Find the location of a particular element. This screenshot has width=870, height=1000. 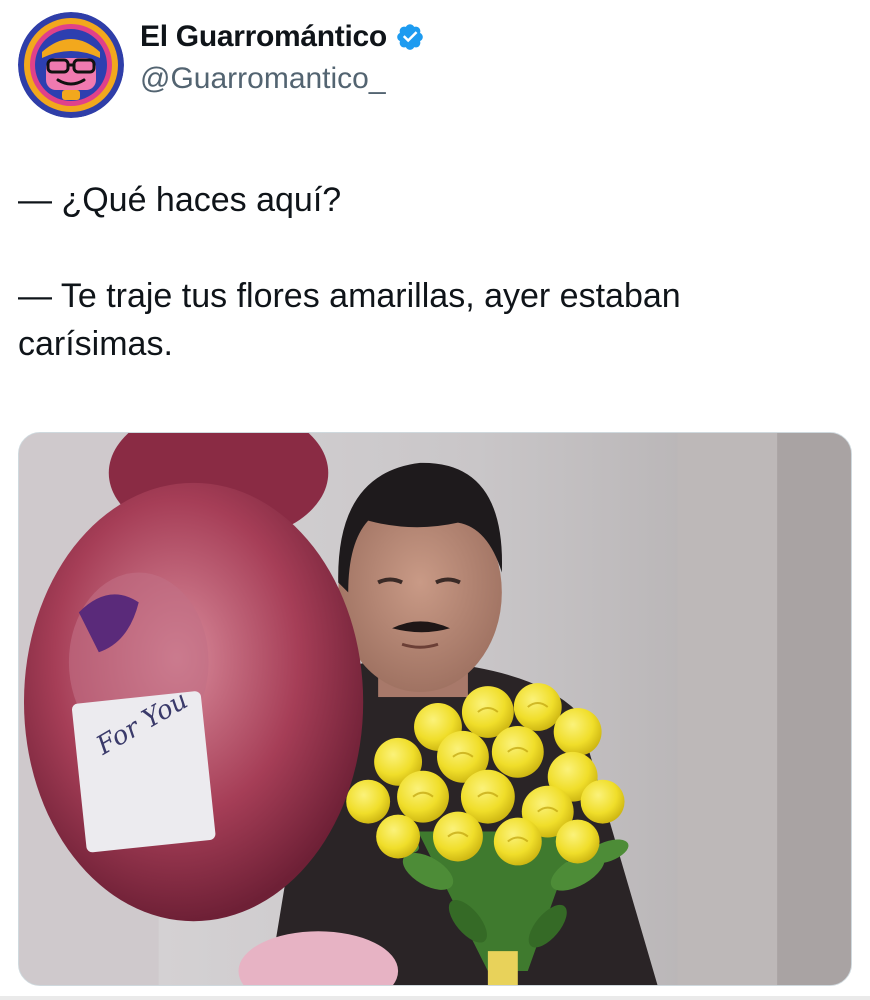

author-handle: @Guarromantico_ is located at coordinates (282, 79).